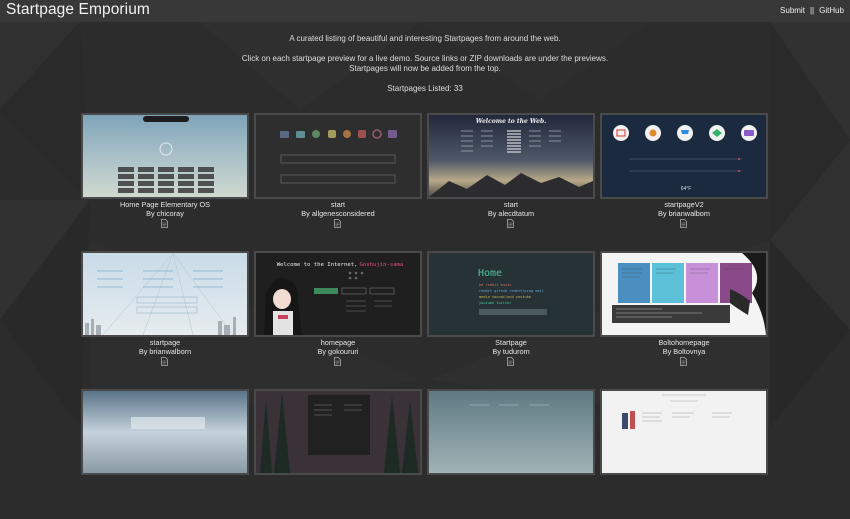 The width and height of the screenshot is (850, 519). Describe the element at coordinates (490, 273) in the screenshot. I see `preview-heading: Home` at that location.